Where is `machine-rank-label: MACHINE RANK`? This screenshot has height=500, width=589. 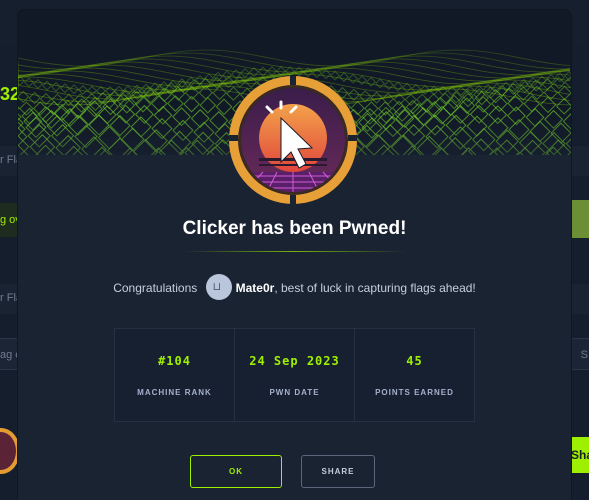 machine-rank-label: MACHINE RANK is located at coordinates (174, 392).